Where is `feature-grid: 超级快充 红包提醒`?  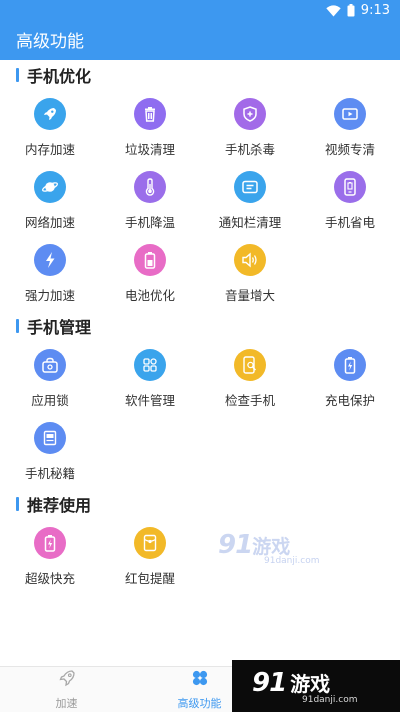
feature-grid: 超级快充 红包提醒 is located at coordinates (200, 555).